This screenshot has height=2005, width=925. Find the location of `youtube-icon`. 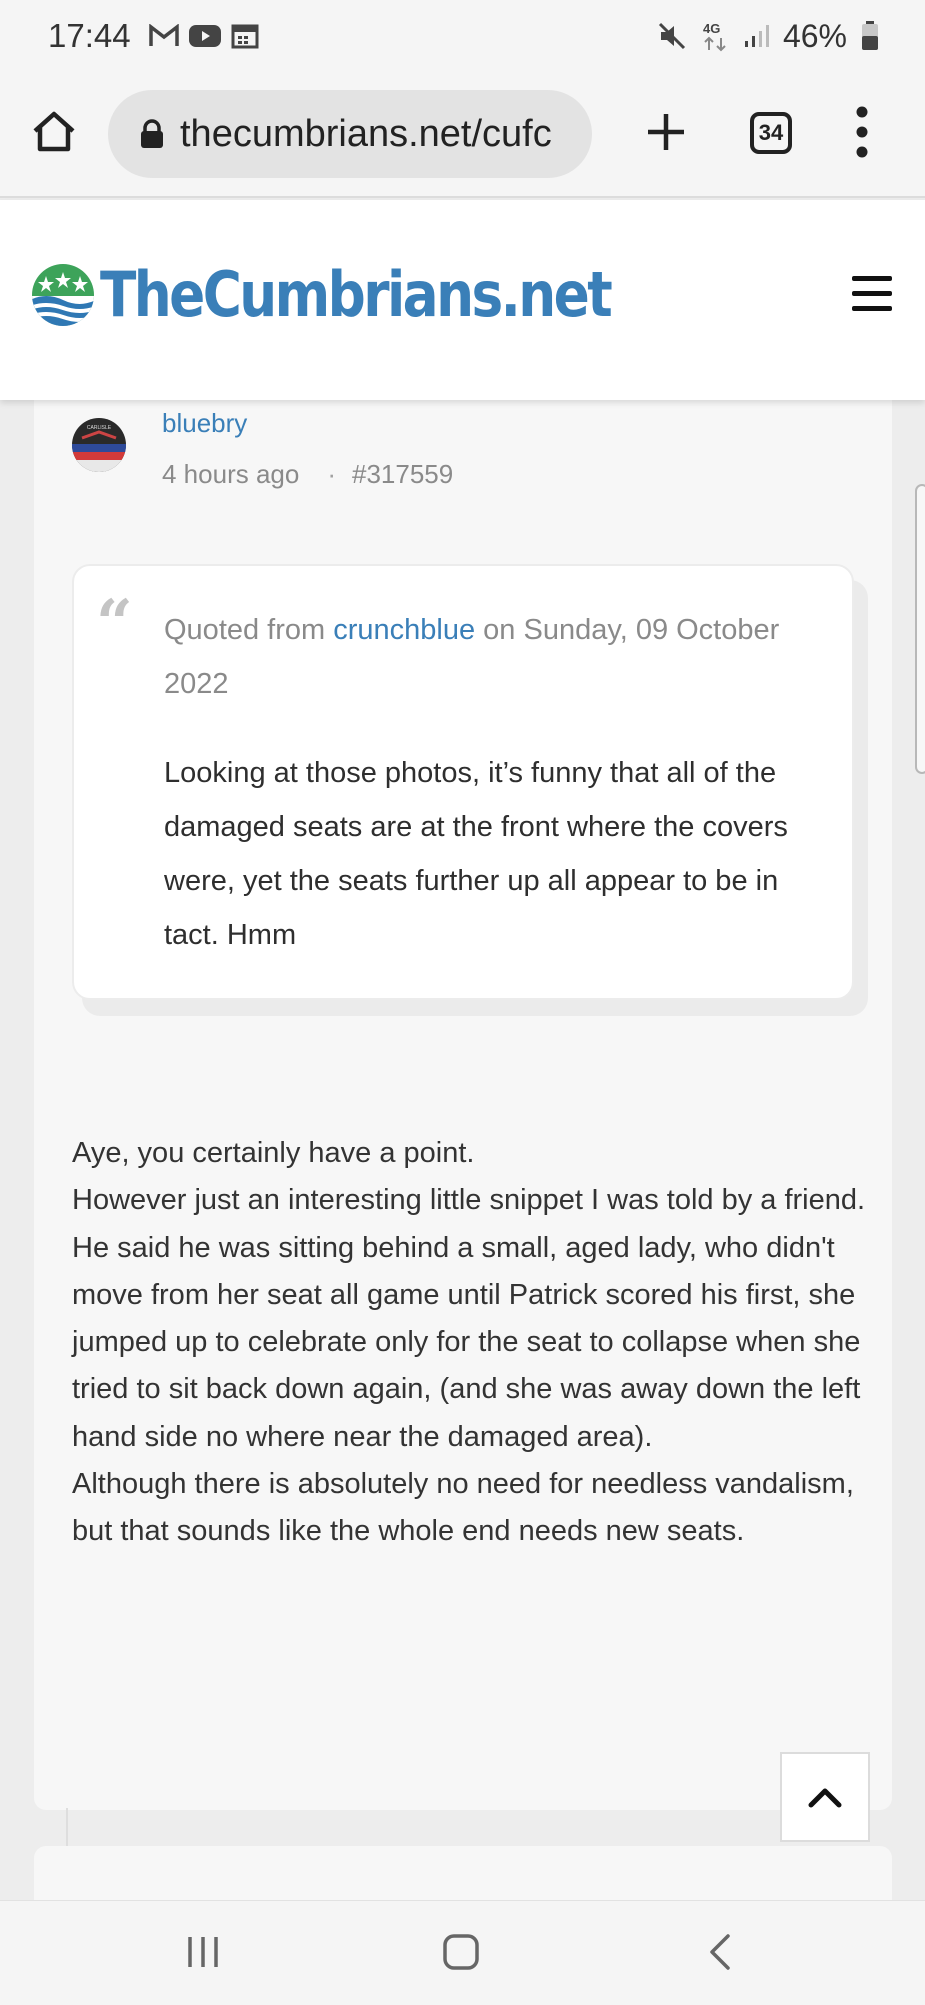

youtube-icon is located at coordinates (204, 36).